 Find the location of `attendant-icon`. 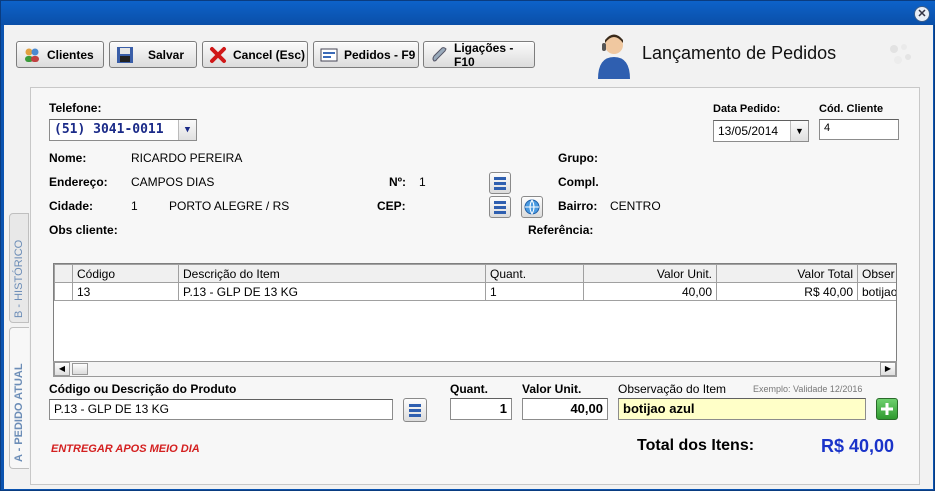

attendant-icon is located at coordinates (614, 56).